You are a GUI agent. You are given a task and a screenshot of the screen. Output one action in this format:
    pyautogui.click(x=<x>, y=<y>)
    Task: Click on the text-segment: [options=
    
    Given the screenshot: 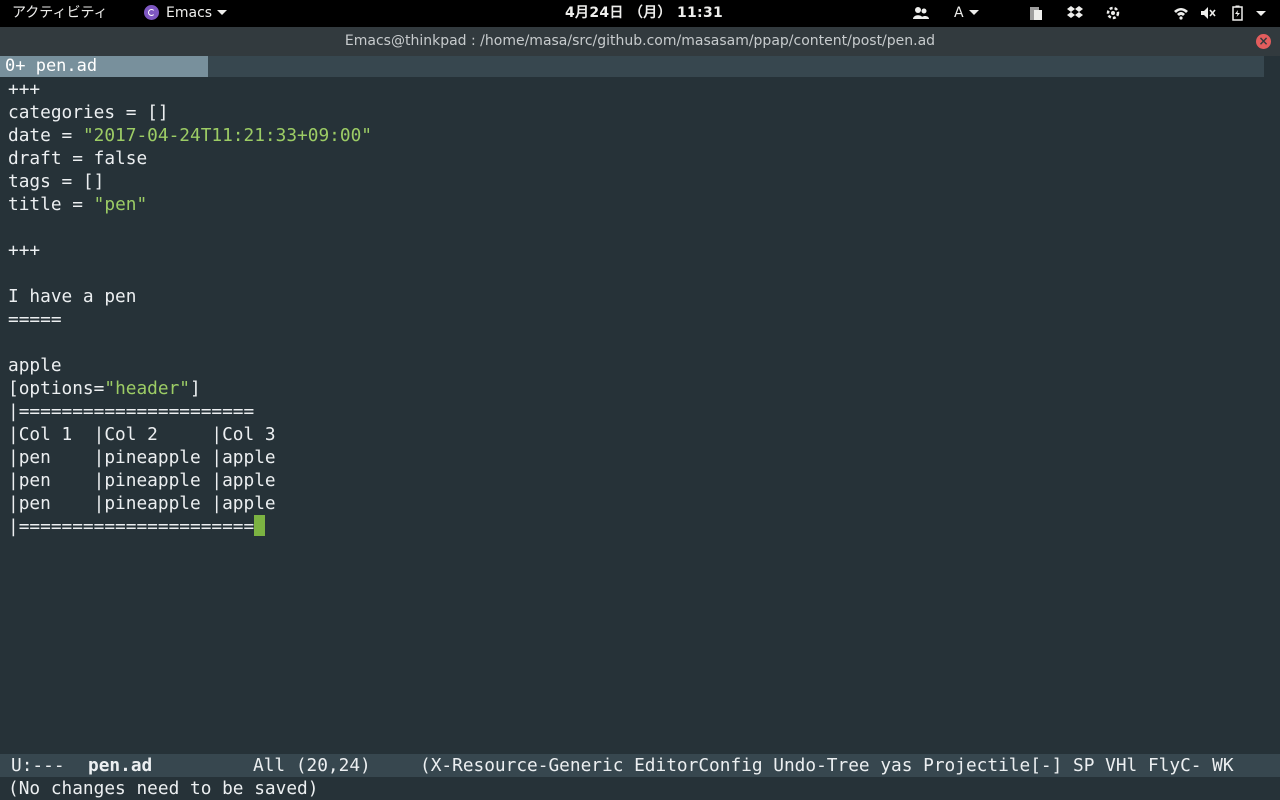 What is the action you would take?
    pyautogui.click(x=56, y=388)
    